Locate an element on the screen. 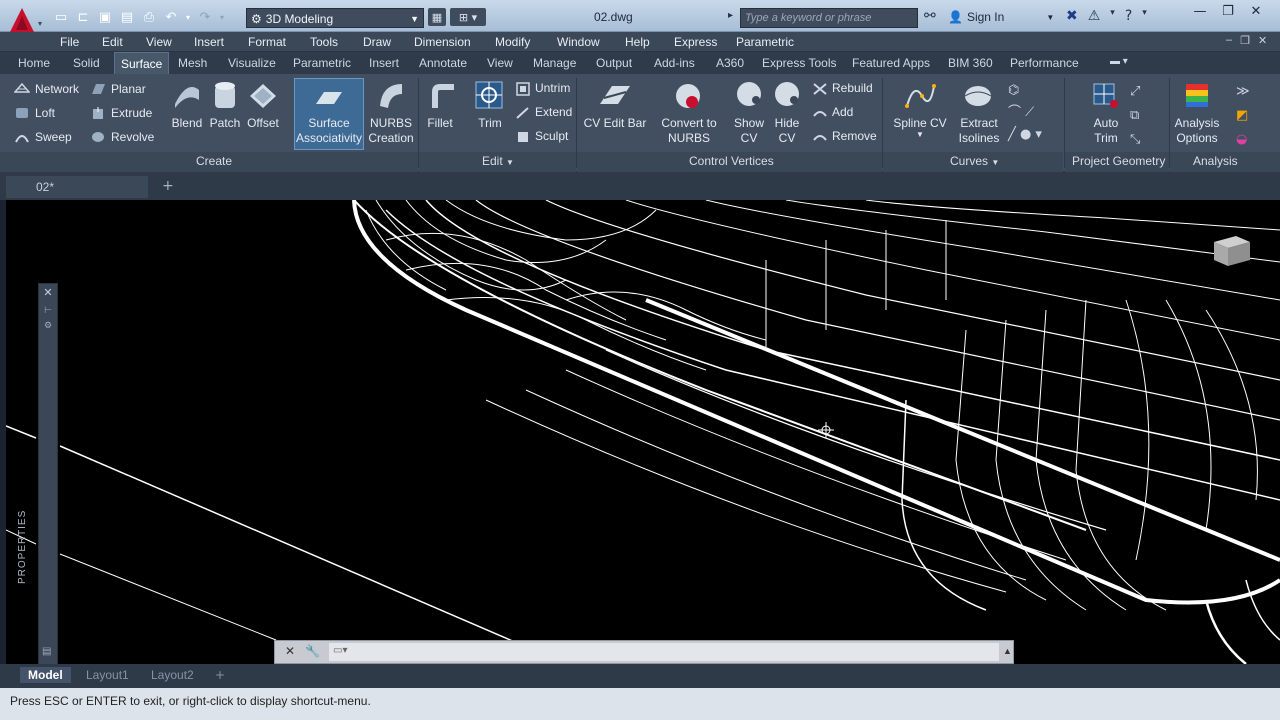  show-cv-icon is located at coordinates (749, 95).